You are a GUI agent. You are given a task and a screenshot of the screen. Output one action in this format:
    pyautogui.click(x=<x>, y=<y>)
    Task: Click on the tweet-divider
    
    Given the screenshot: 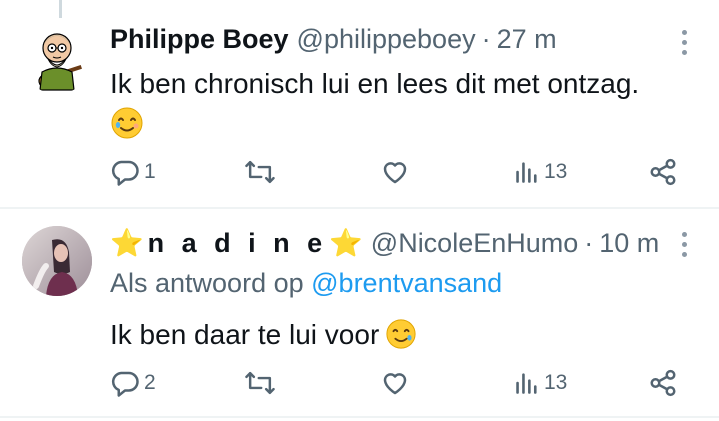 What is the action you would take?
    pyautogui.click(x=359, y=417)
    